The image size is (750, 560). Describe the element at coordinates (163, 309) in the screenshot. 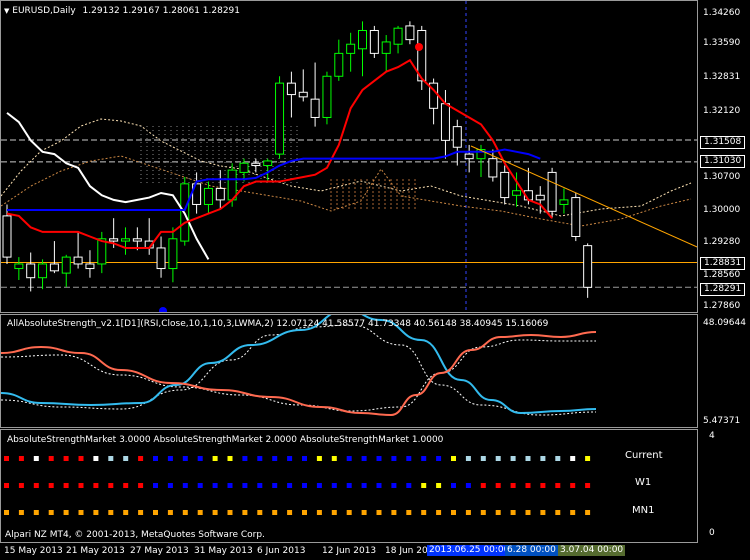

I see `buy-signal-dot` at that location.